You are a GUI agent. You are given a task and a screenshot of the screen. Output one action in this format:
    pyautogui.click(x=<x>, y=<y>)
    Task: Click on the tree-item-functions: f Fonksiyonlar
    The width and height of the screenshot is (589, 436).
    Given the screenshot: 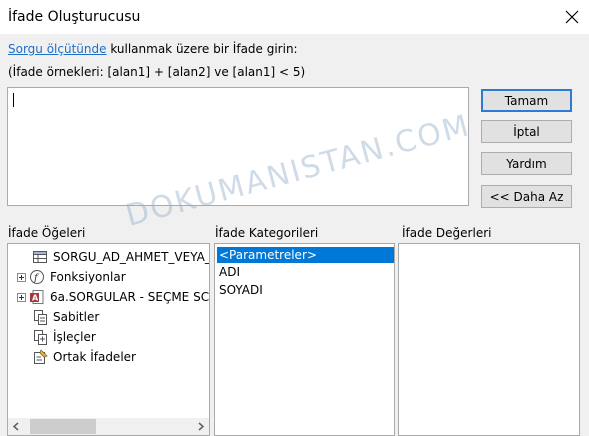 What is the action you would take?
    pyautogui.click(x=71, y=277)
    